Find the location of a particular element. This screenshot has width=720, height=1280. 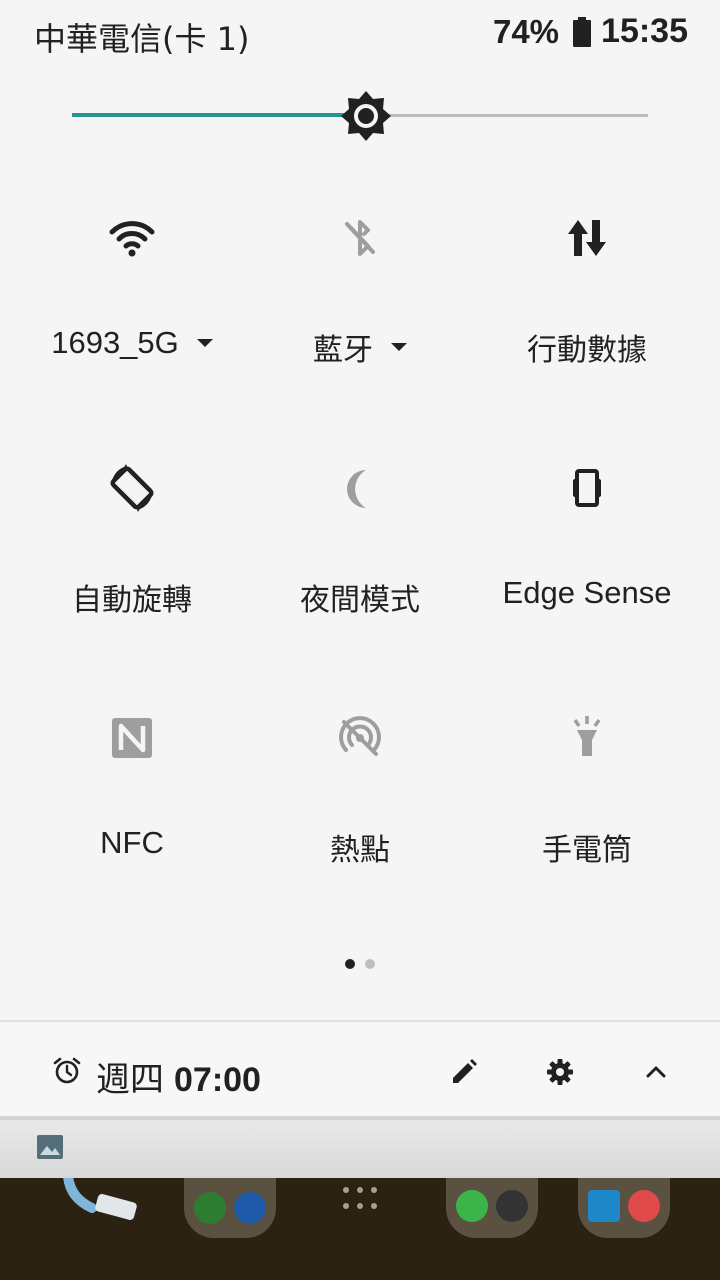

tile-bluetooth: 藍牙 is located at coordinates (360, 315).